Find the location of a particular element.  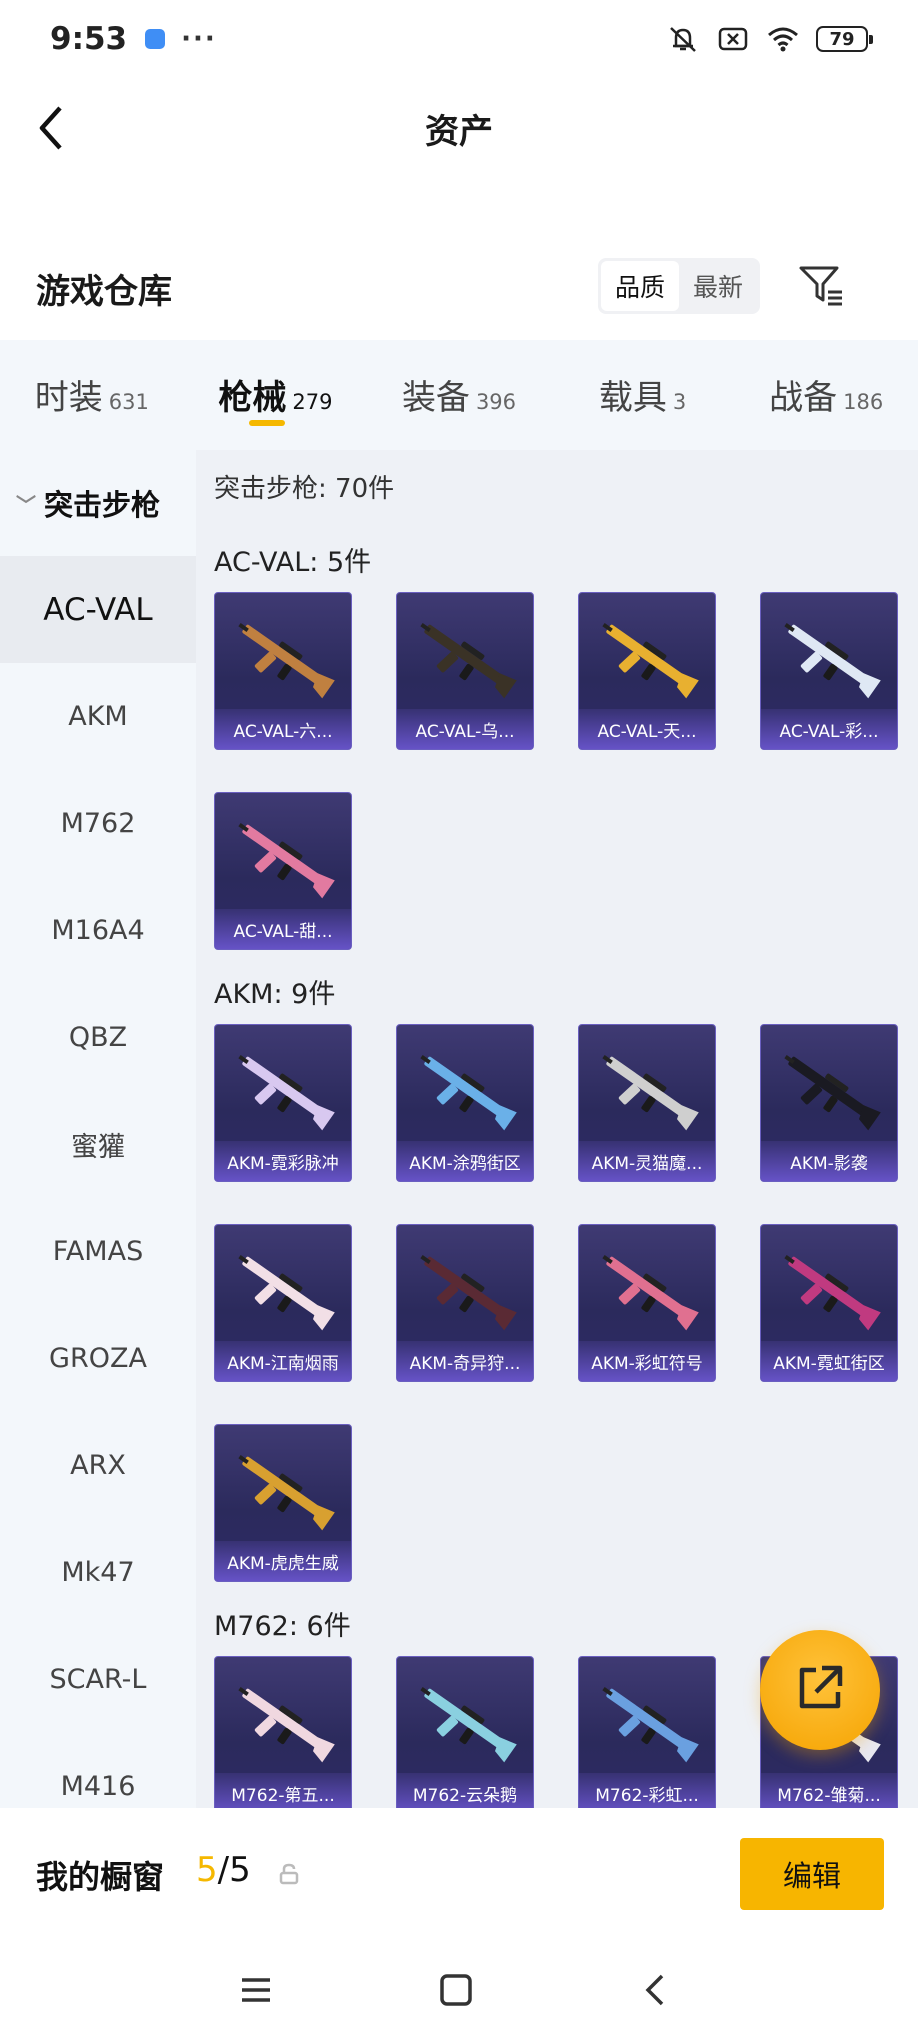

edit-button: 编辑 is located at coordinates (812, 1874).